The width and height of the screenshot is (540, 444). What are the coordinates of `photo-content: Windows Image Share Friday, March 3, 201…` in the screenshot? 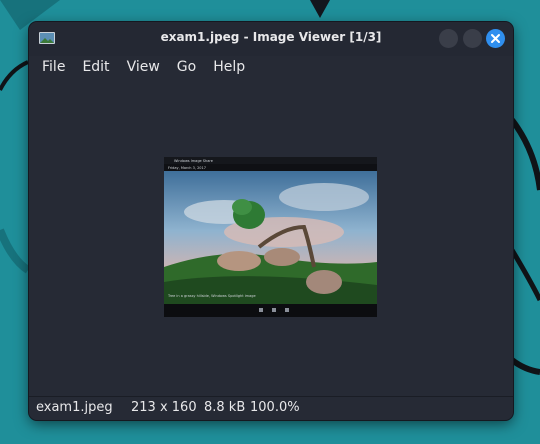 It's located at (270, 237).